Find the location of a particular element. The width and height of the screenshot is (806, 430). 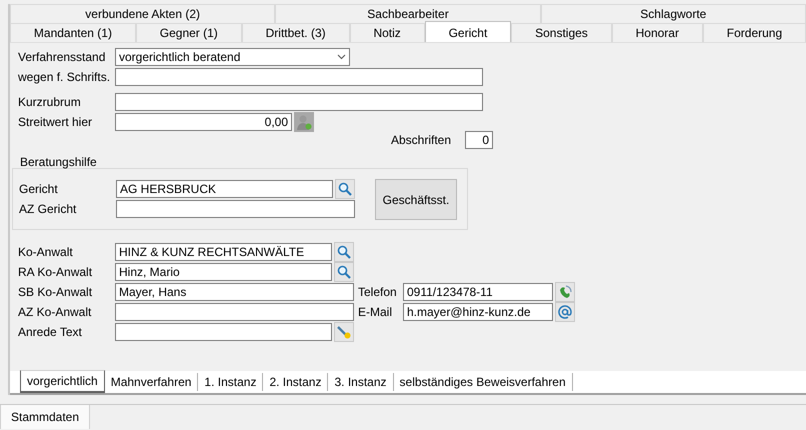

tab: Sachbearbeiter is located at coordinates (408, 13).